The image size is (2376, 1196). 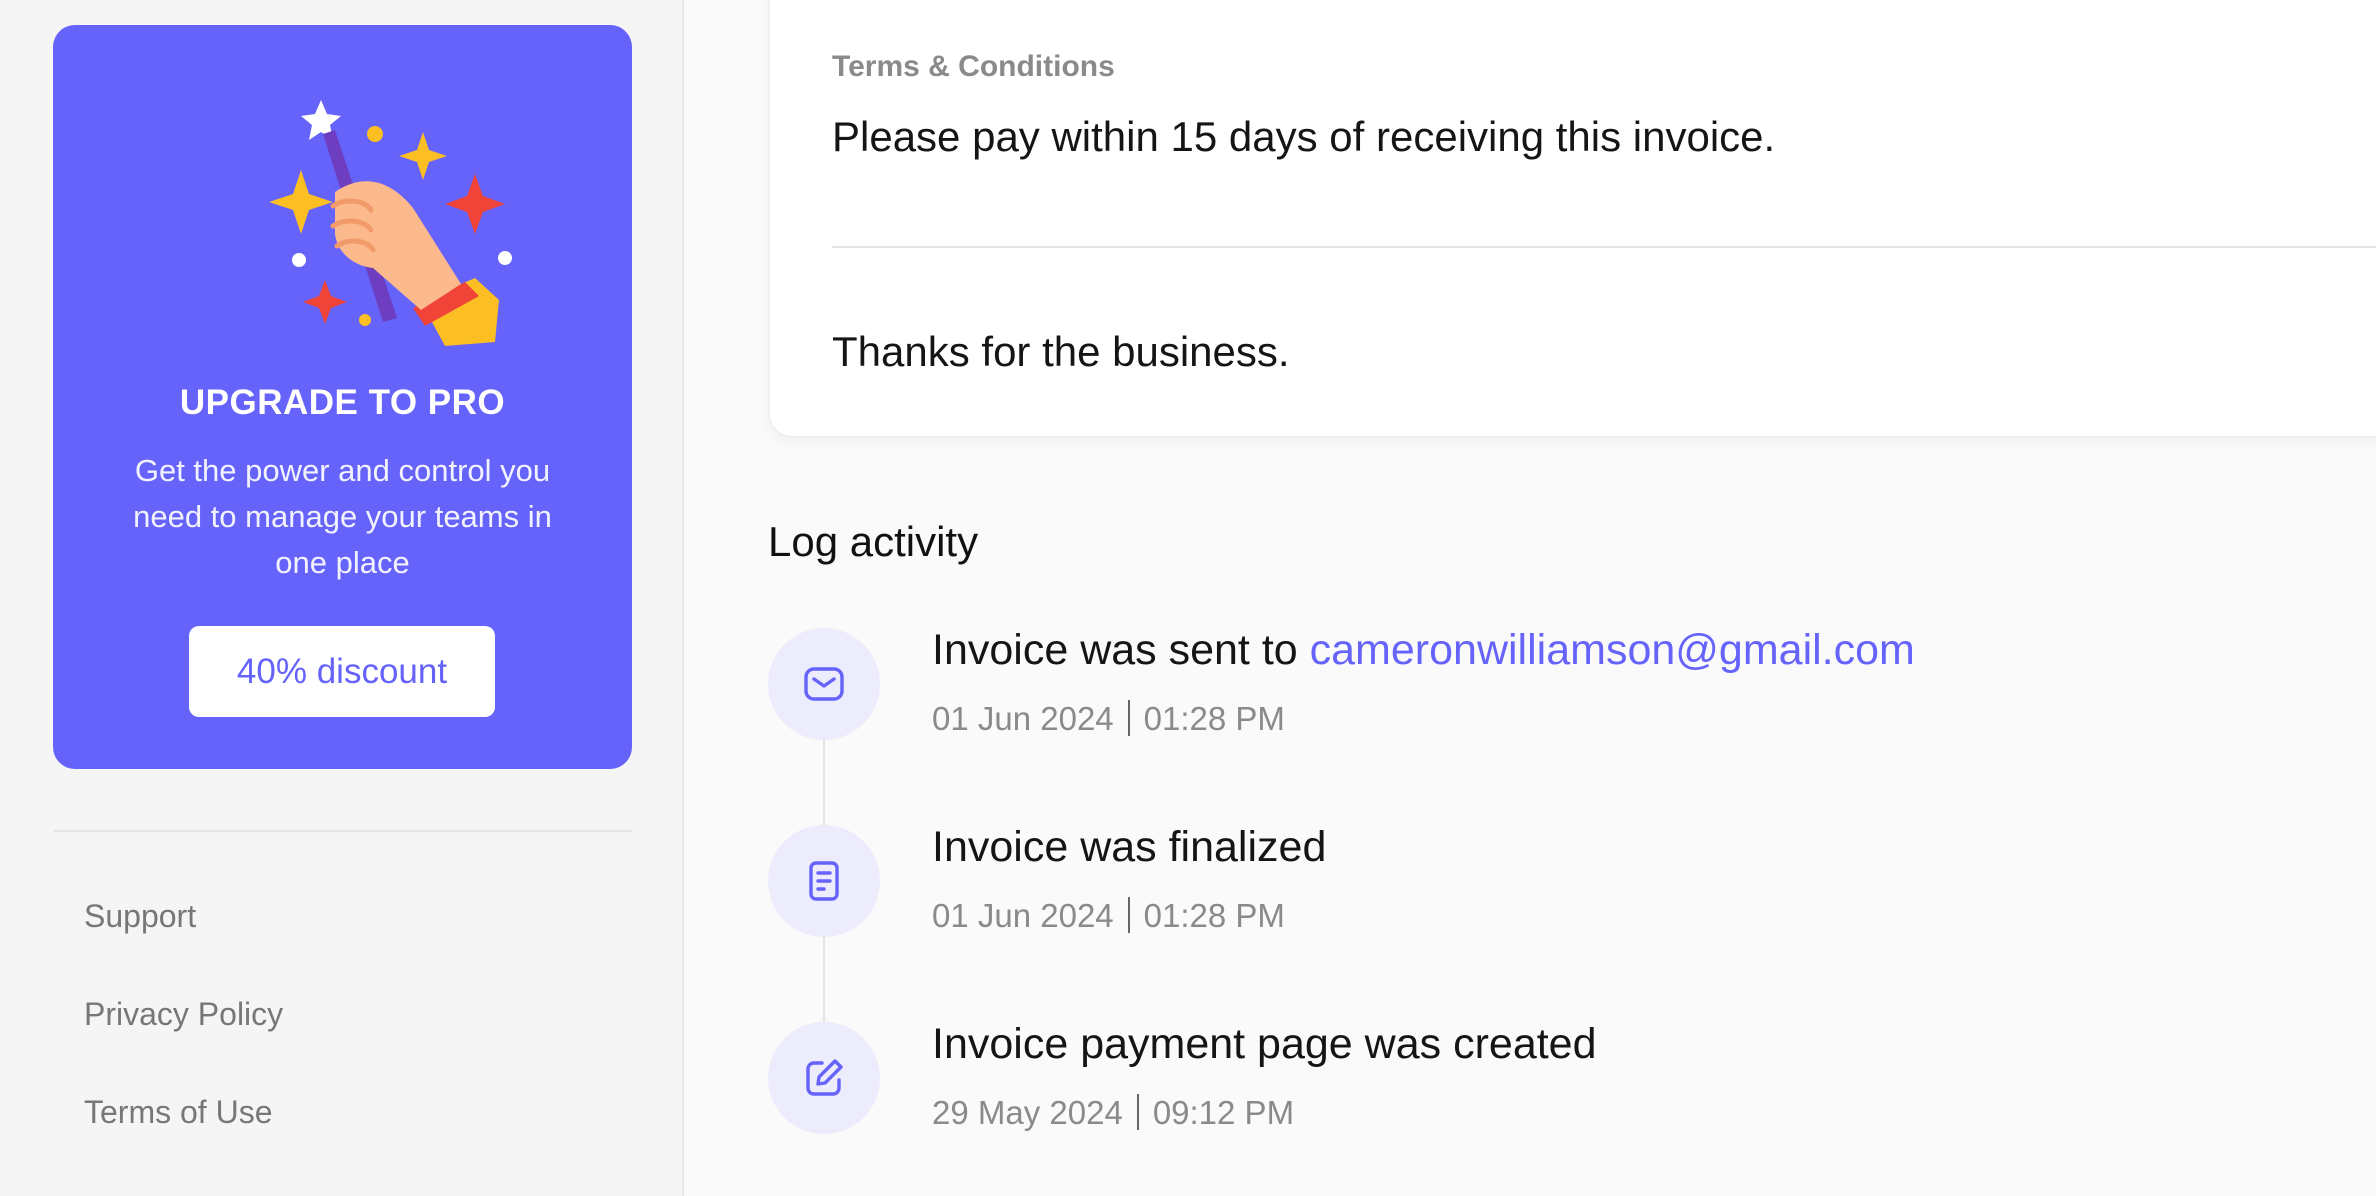 I want to click on document-icon, so click(x=824, y=881).